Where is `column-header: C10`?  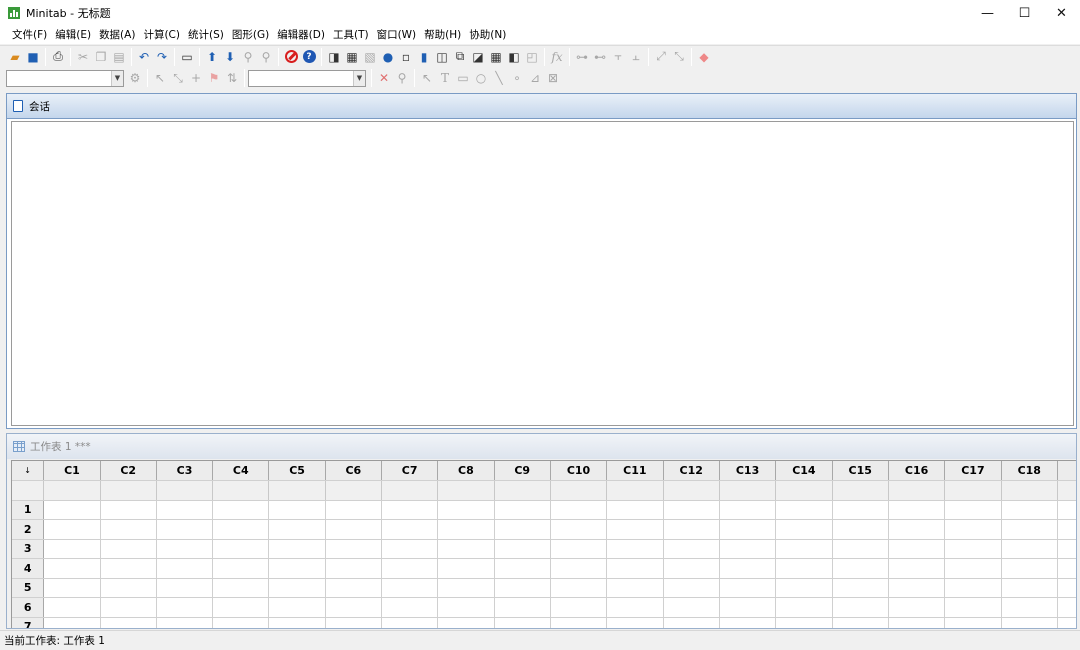
column-header: C10 is located at coordinates (579, 471).